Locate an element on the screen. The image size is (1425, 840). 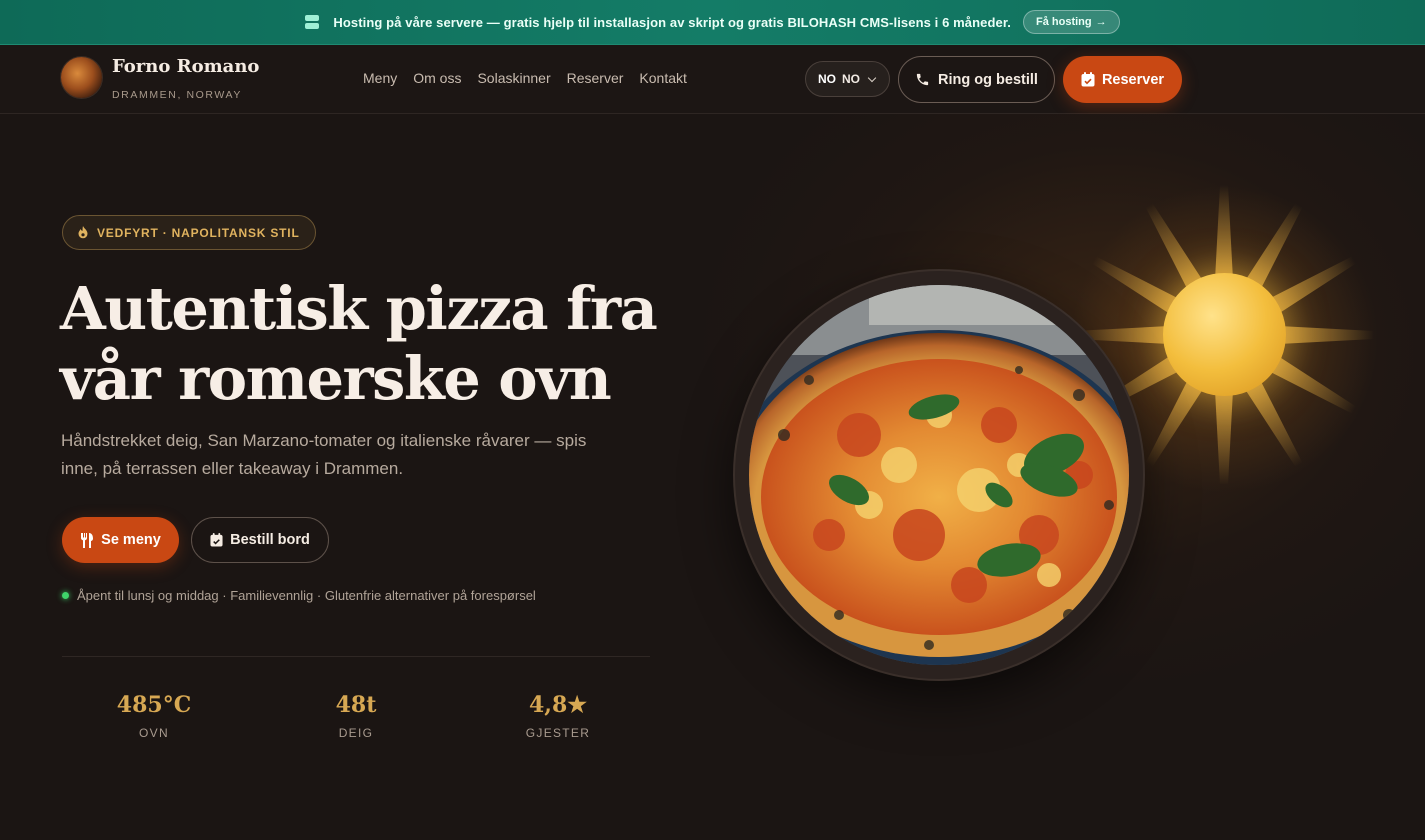
hero-badge-text: VEDFYRT · NAPOLITANSK STIL is located at coordinates (198, 232).